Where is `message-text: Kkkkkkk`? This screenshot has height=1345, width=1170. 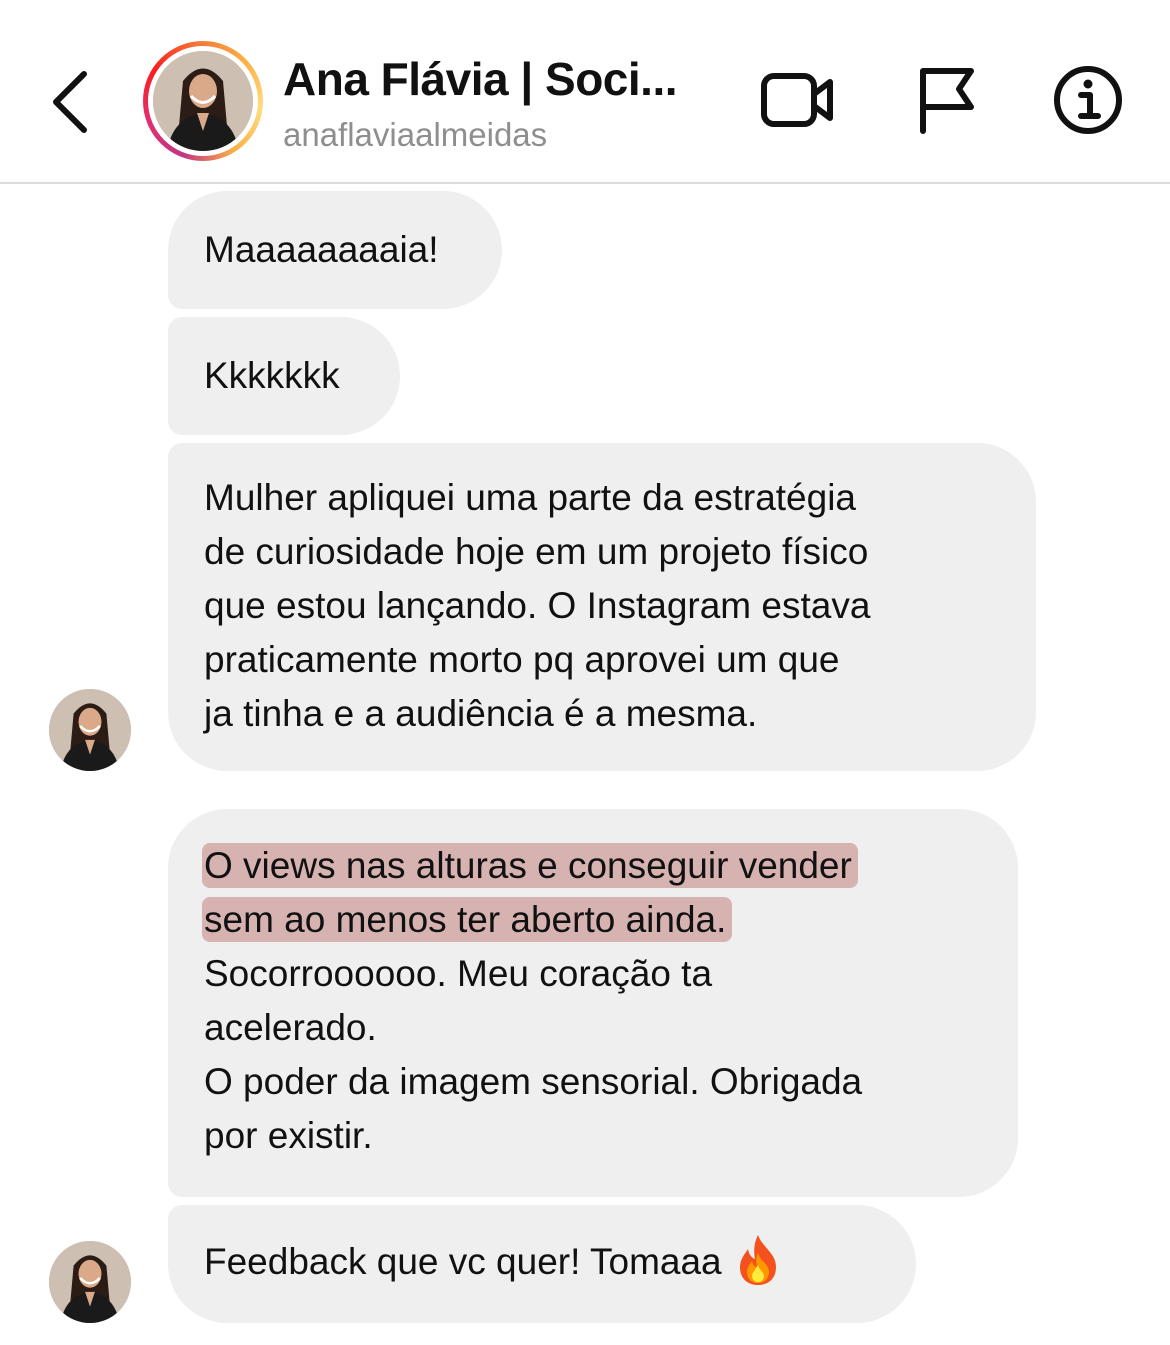
message-text: Kkkkkkk is located at coordinates (272, 375).